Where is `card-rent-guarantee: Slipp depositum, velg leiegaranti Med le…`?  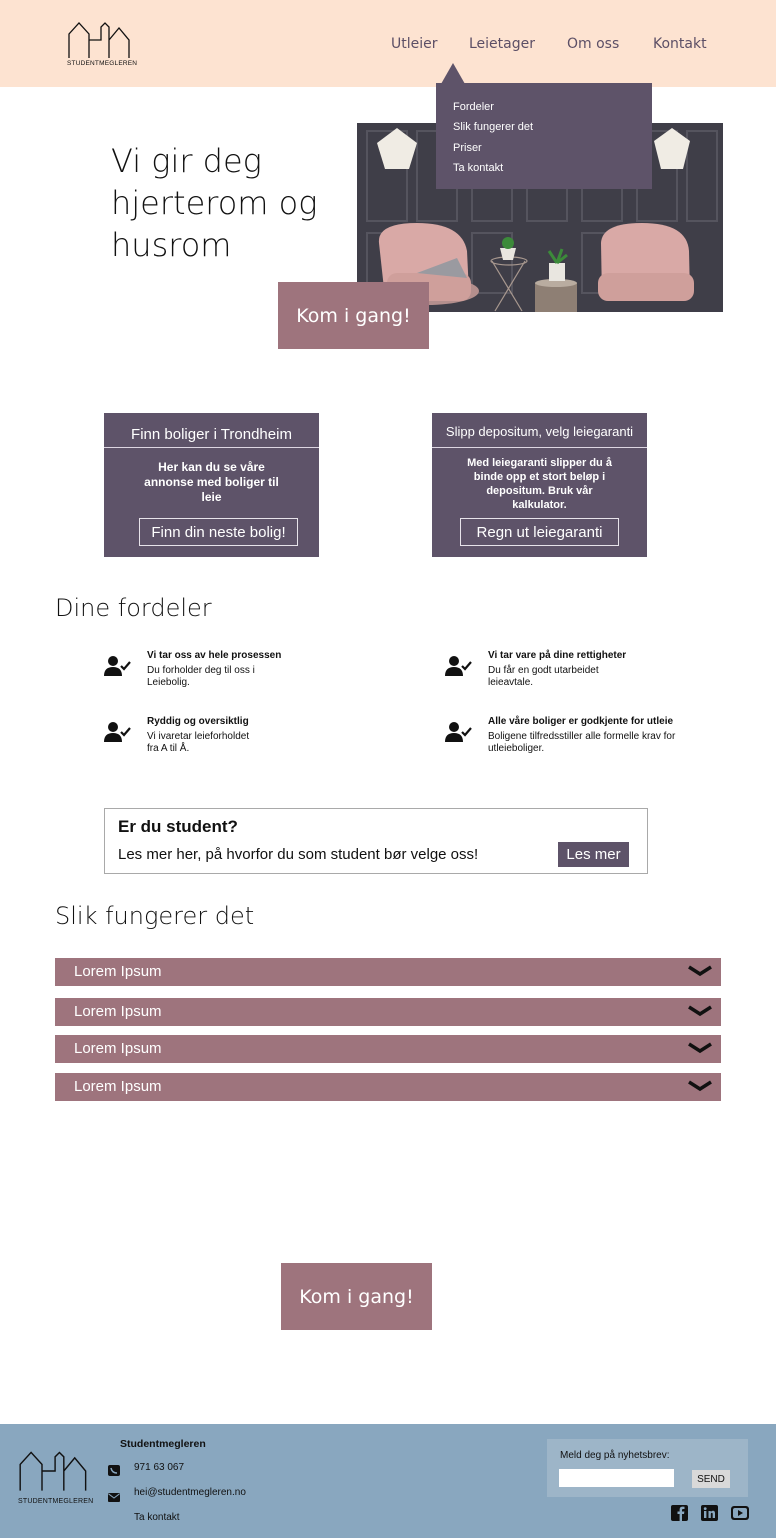 card-rent-guarantee: Slipp depositum, velg leiegaranti Med le… is located at coordinates (539, 485).